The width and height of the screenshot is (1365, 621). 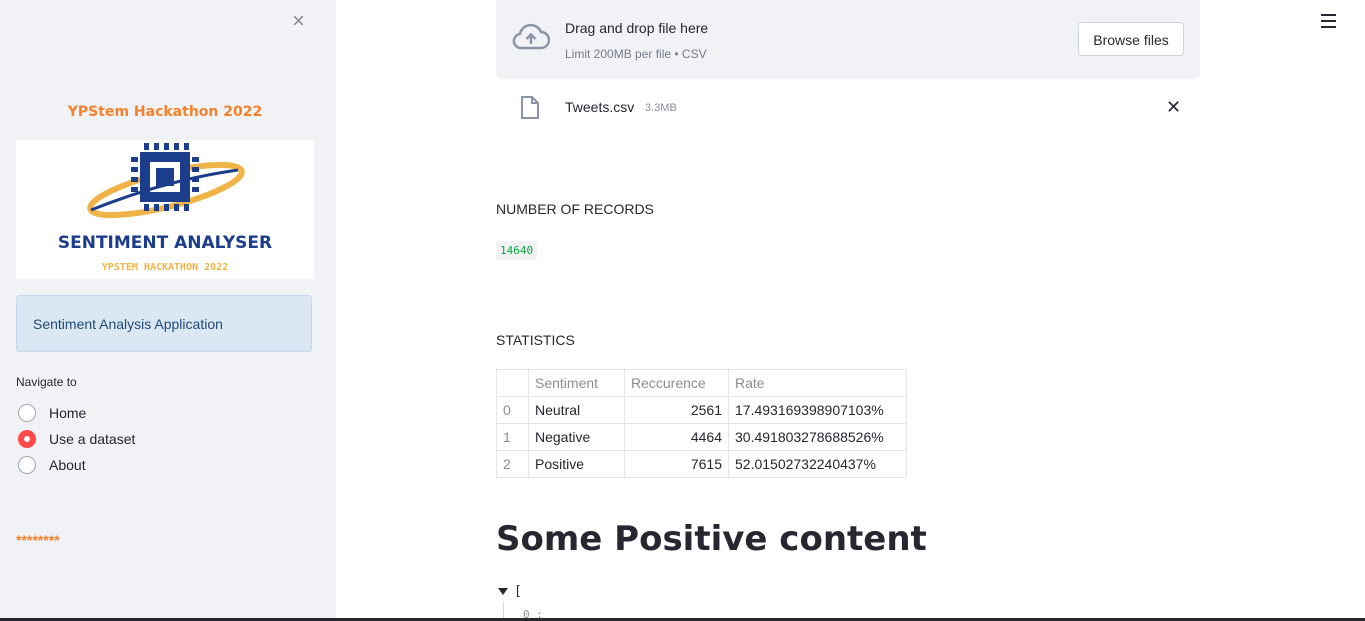 I want to click on dropzone-limit: Limit 200MB per file • CSV, so click(x=636, y=54).